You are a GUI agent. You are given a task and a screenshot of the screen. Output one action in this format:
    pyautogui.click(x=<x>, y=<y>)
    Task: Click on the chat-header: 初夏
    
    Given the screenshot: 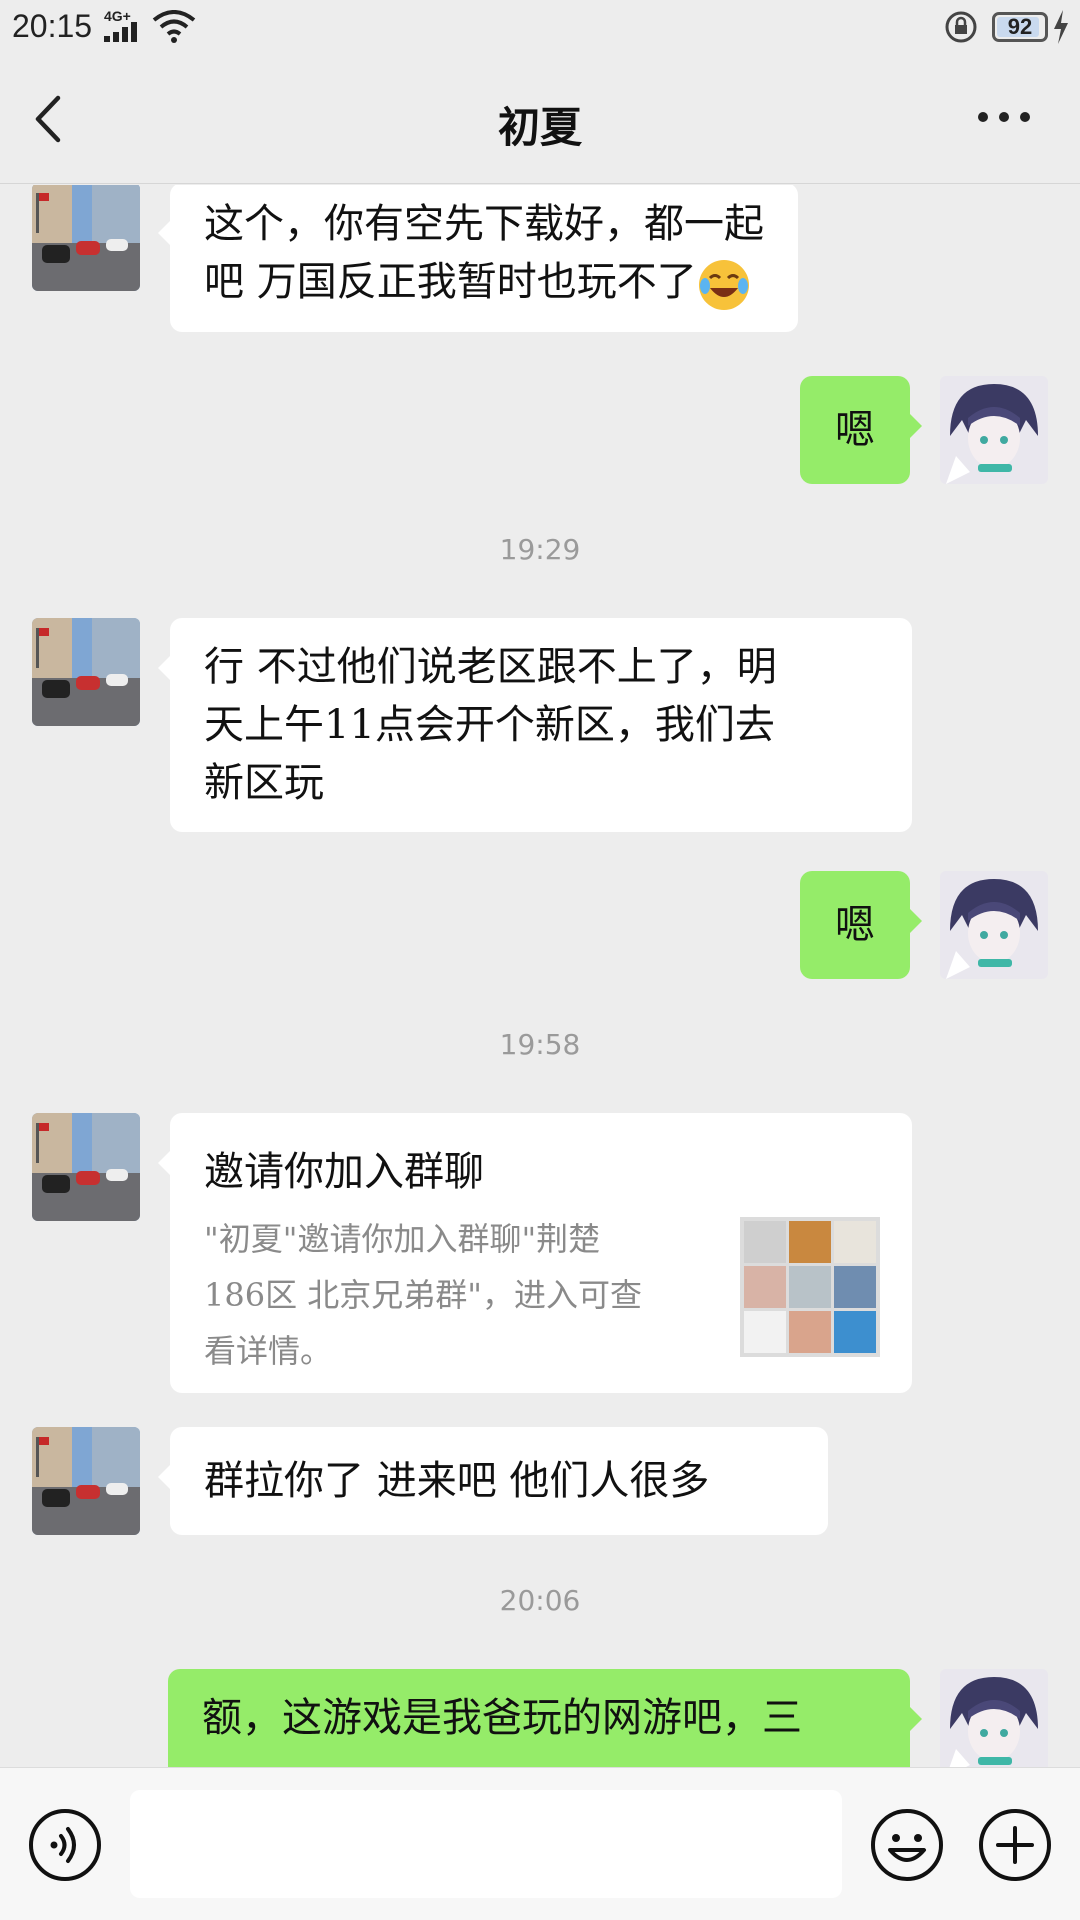 What is the action you would take?
    pyautogui.click(x=540, y=120)
    